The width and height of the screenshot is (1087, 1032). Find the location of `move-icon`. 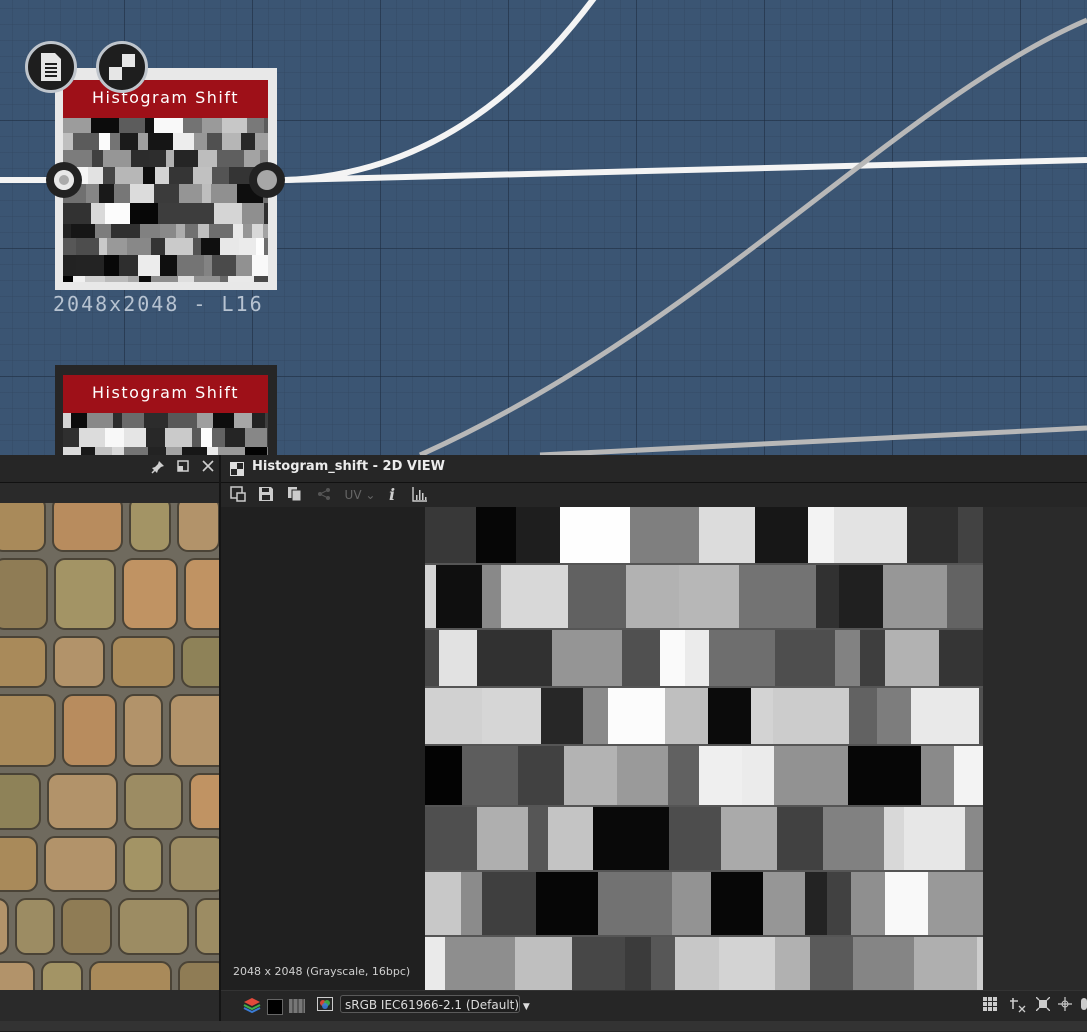

move-icon is located at coordinates (1065, 1006).